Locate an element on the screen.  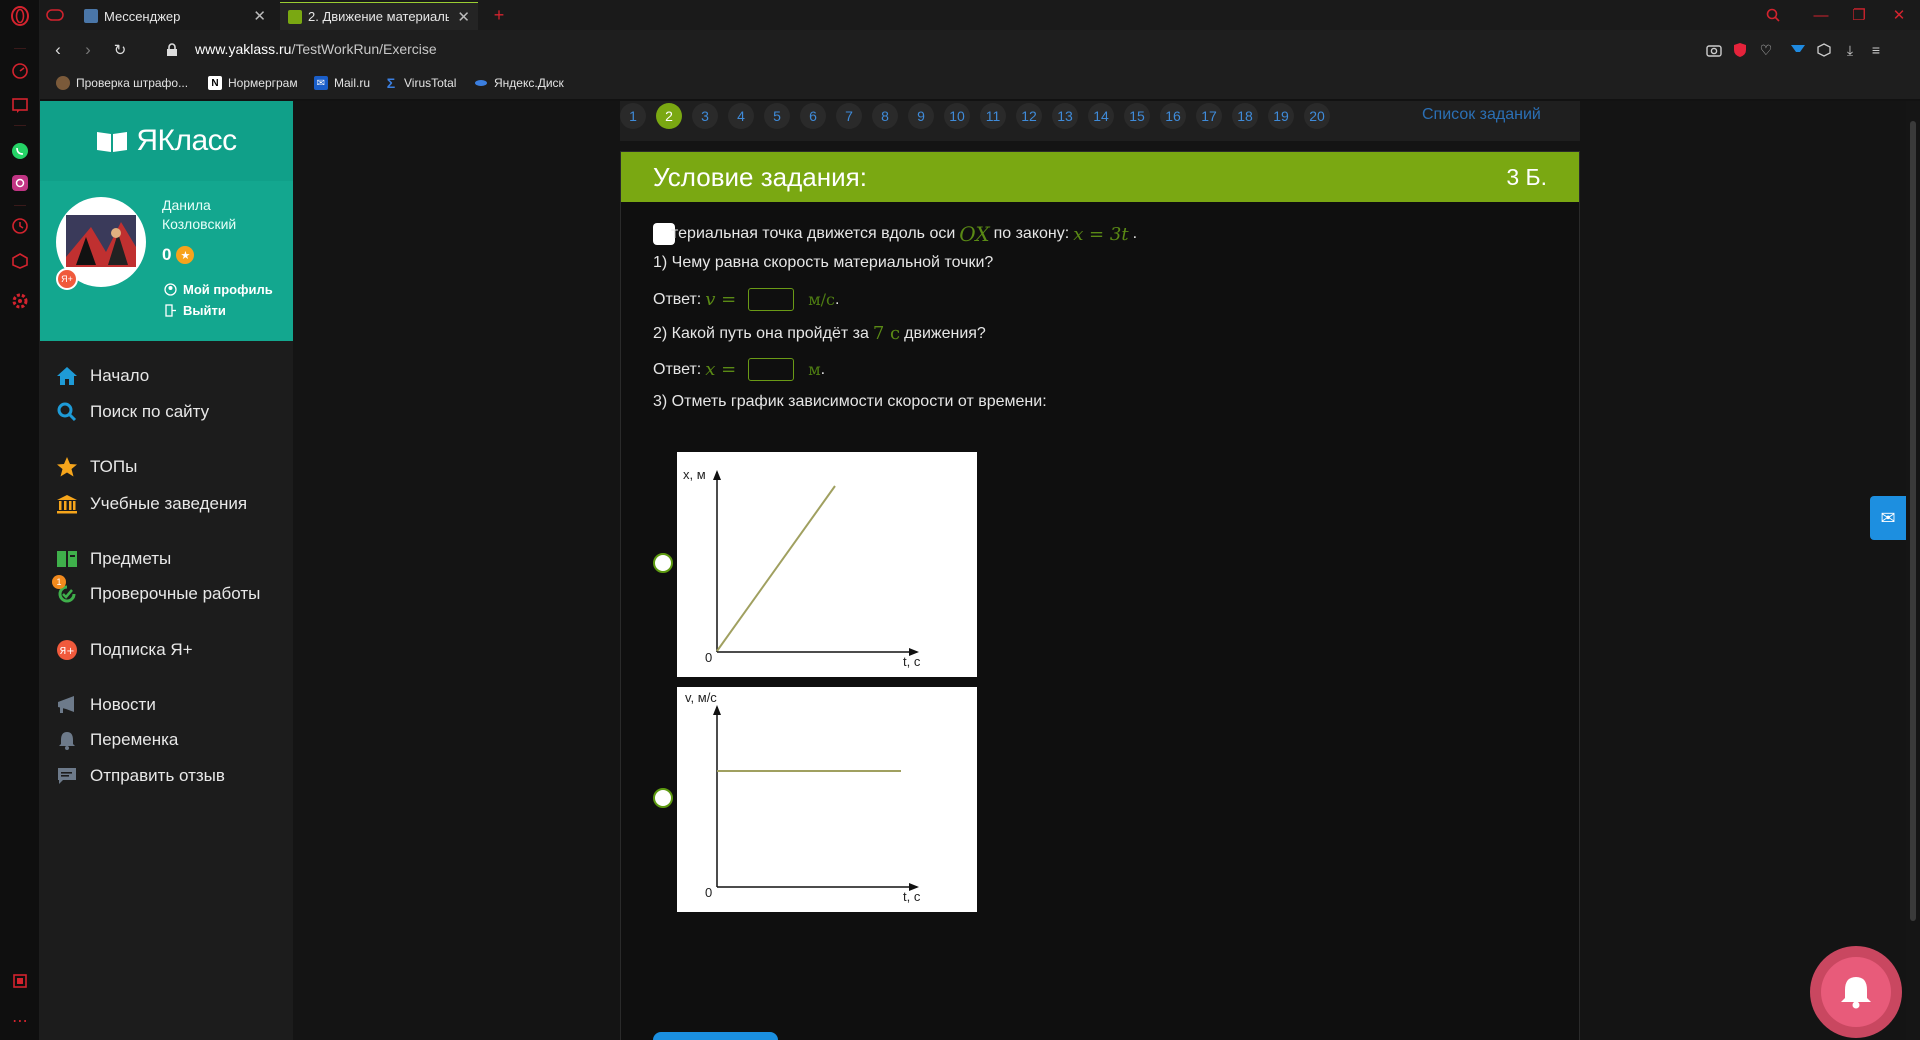
task-list-link: Список заданий is located at coordinates (1481, 115).